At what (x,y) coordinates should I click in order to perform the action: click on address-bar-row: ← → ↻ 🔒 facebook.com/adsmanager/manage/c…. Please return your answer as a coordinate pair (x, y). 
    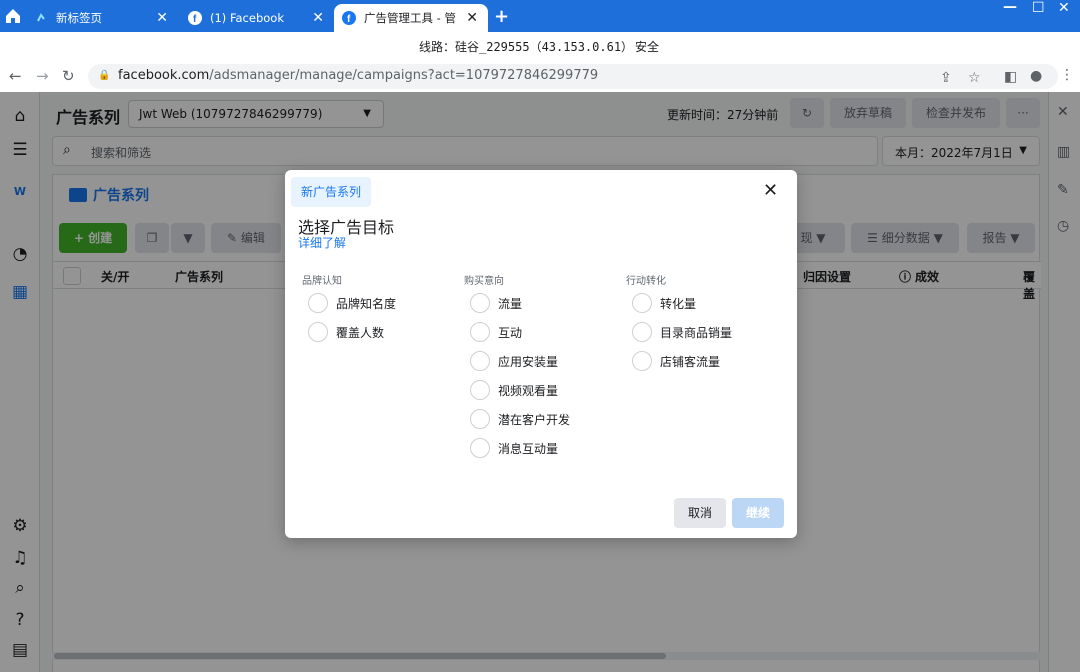
    Looking at the image, I should click on (540, 76).